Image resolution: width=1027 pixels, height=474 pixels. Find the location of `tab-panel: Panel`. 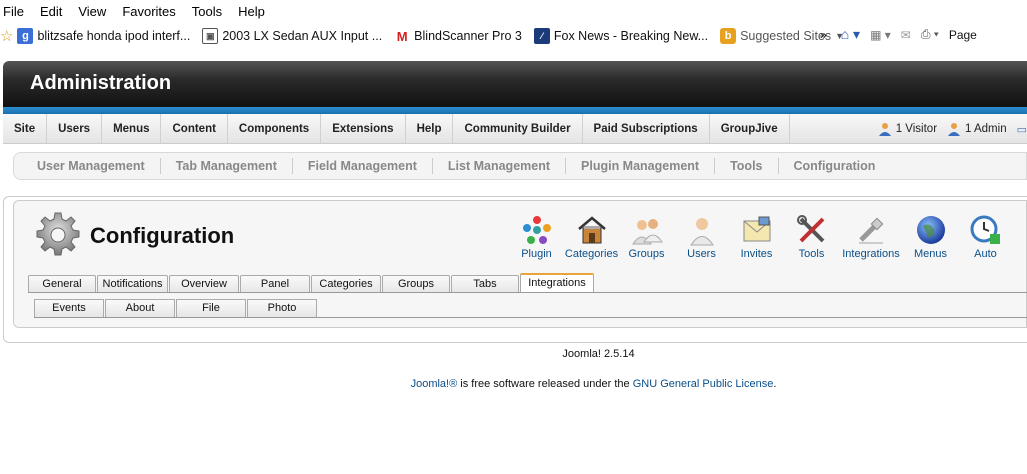

tab-panel: Panel is located at coordinates (275, 284).